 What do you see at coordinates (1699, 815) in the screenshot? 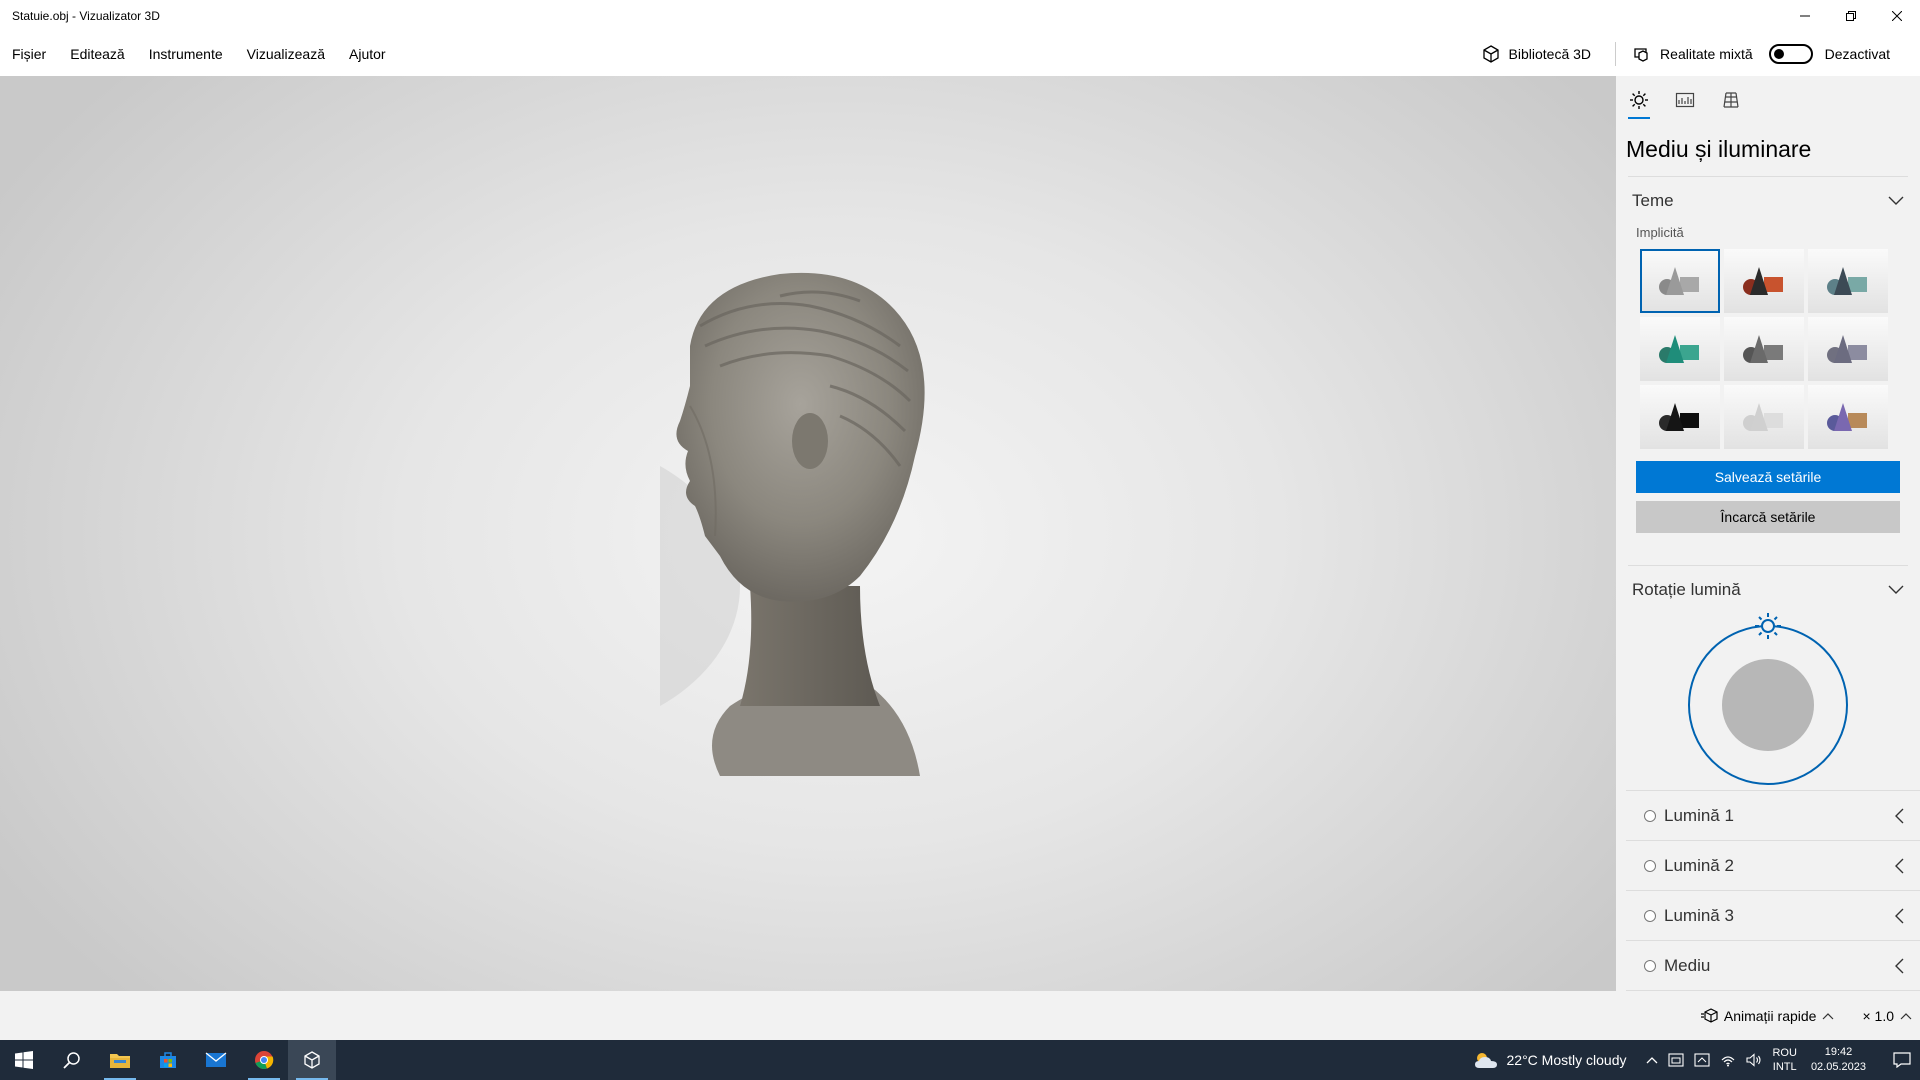
I see `light-1-label: Lumină 1` at bounding box center [1699, 815].